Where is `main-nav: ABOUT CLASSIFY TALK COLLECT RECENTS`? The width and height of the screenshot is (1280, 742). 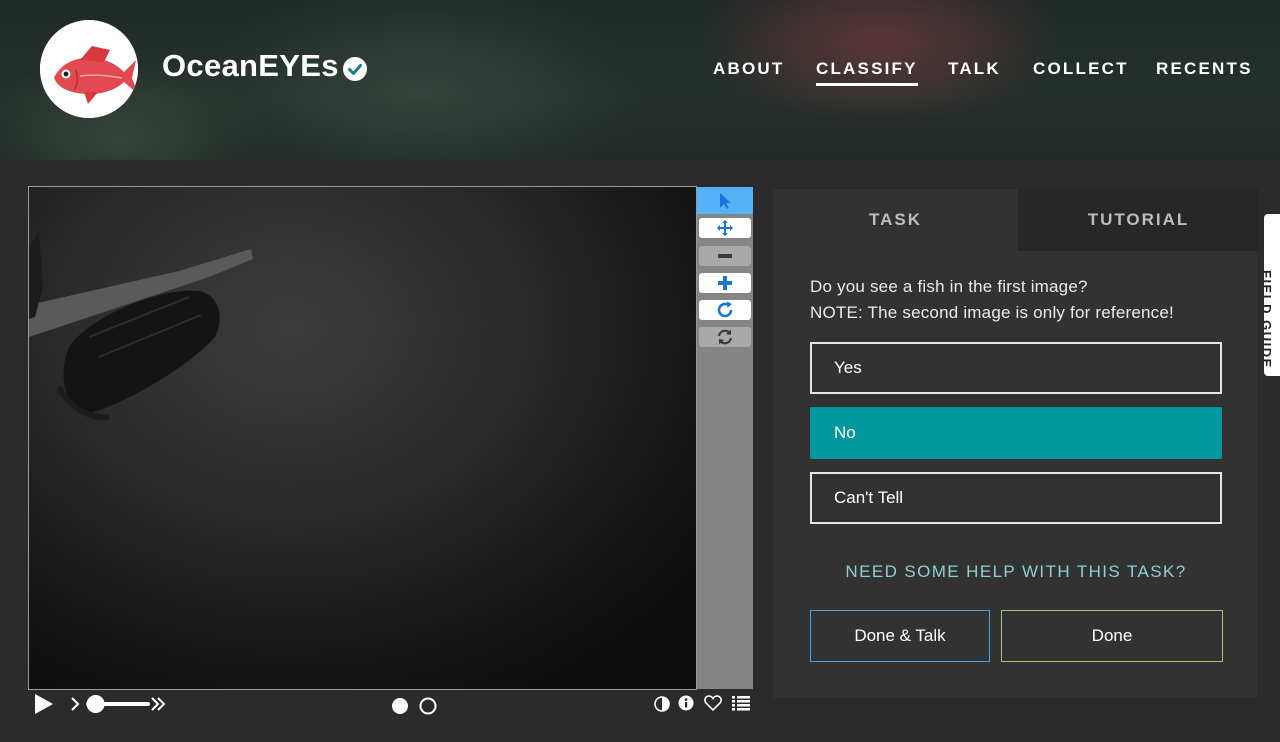
main-nav: ABOUT CLASSIFY TALK COLLECT RECENTS is located at coordinates (640, 74).